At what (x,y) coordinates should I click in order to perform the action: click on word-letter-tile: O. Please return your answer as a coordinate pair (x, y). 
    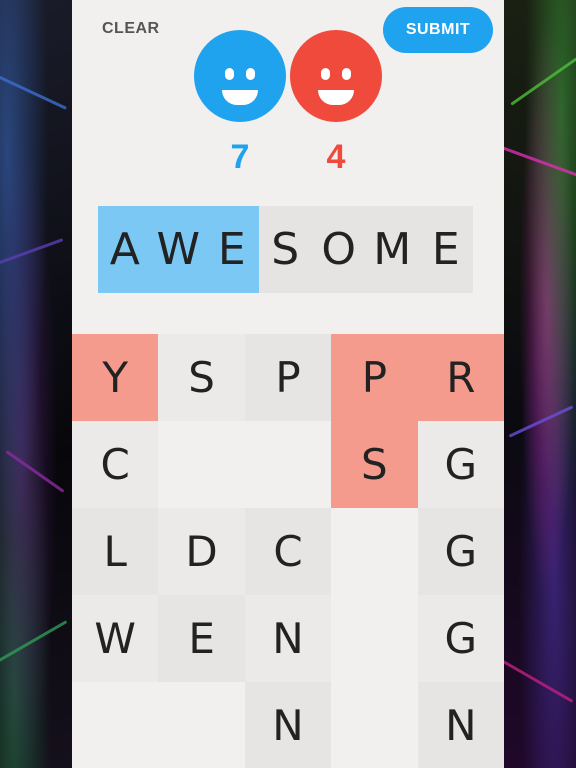
    Looking at the image, I should click on (339, 249).